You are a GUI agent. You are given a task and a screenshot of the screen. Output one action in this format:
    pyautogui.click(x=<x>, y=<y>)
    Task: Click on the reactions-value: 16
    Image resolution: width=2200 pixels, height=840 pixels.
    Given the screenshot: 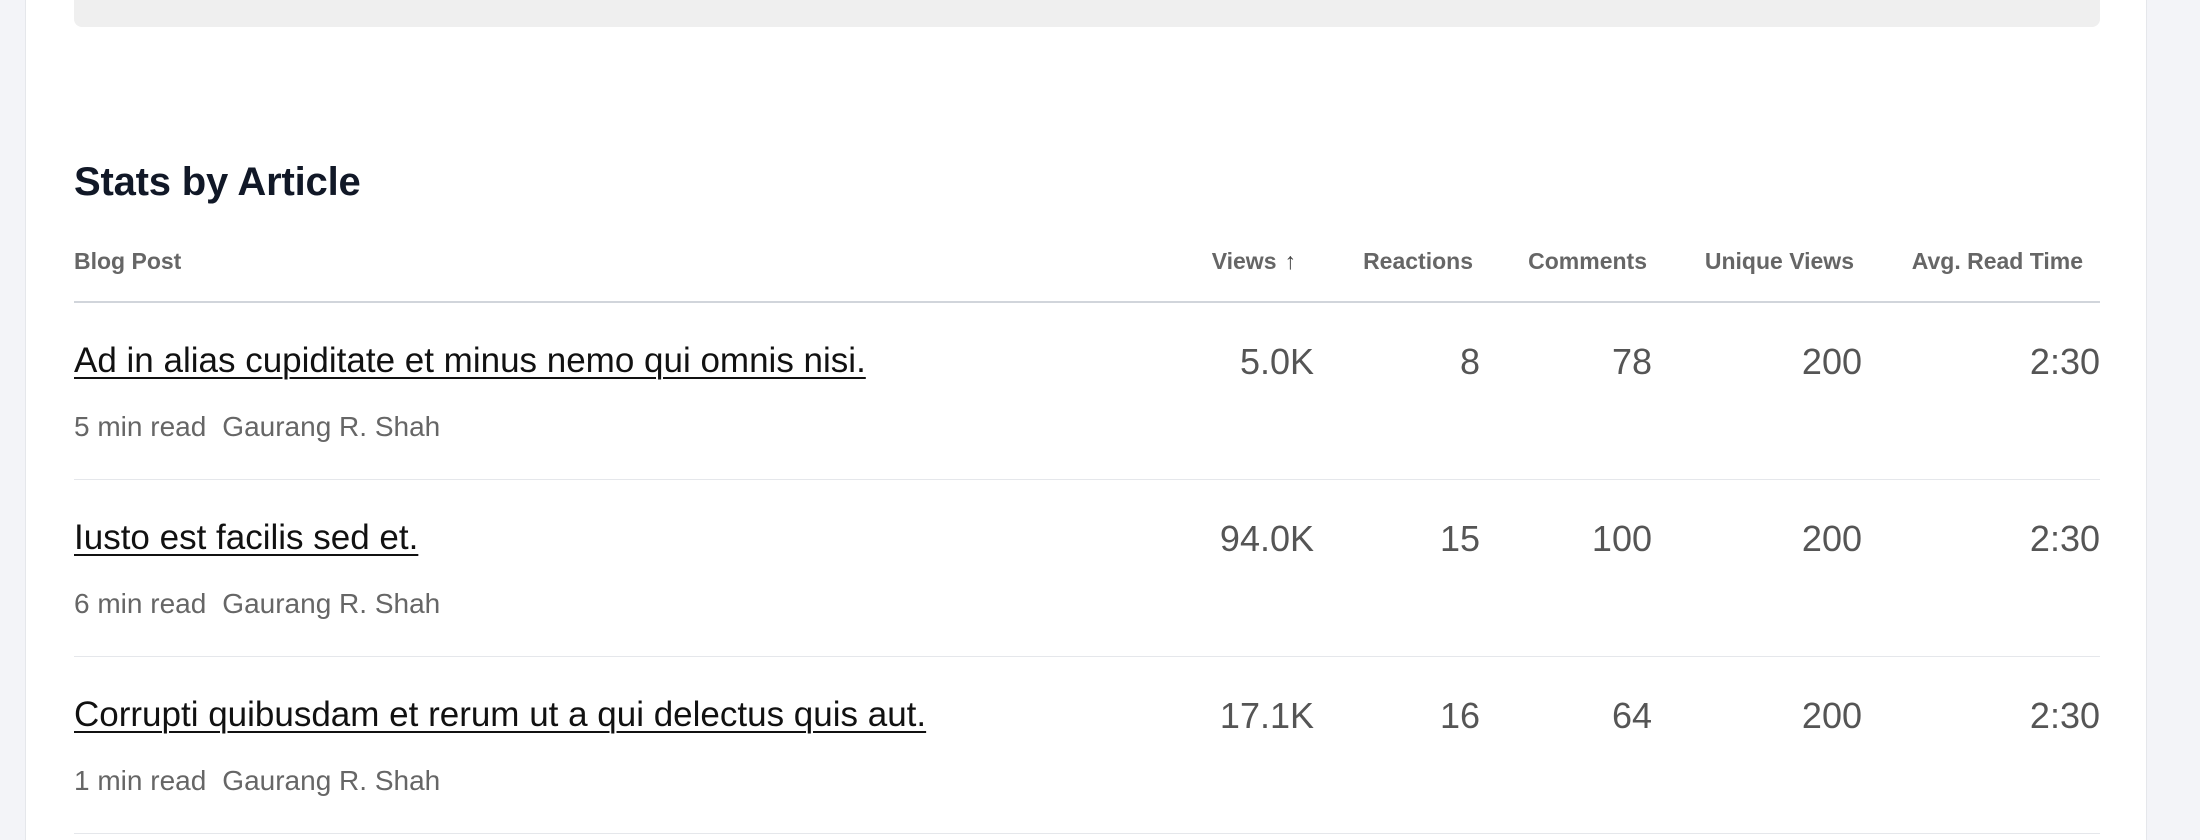 What is the action you would take?
    pyautogui.click(x=1459, y=715)
    